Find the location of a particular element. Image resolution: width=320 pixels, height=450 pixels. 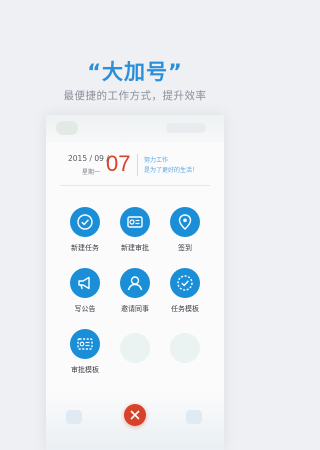

person-icon is located at coordinates (135, 283).